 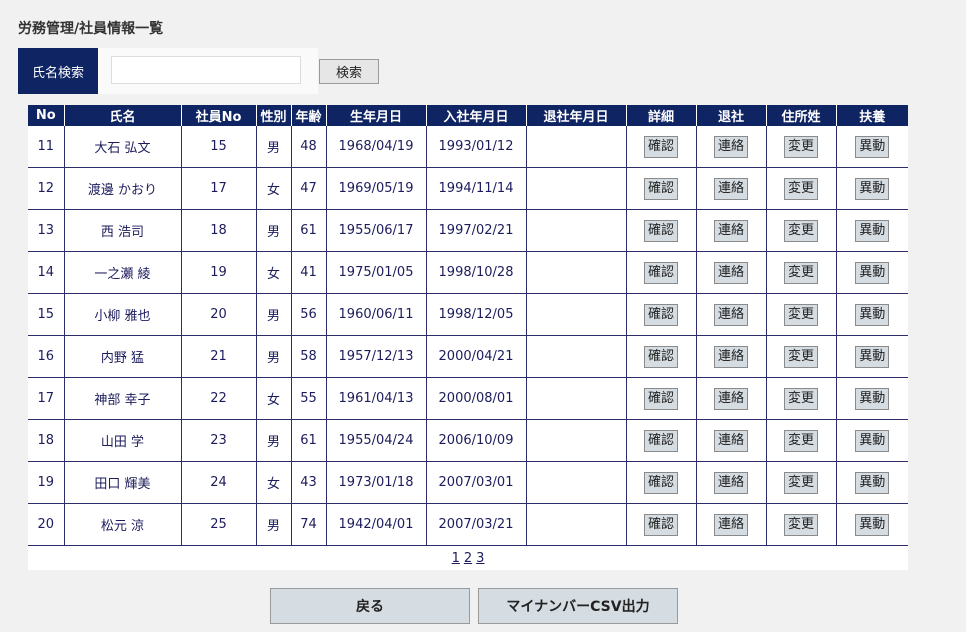 What do you see at coordinates (575, 524) in the screenshot?
I see `leave-date` at bounding box center [575, 524].